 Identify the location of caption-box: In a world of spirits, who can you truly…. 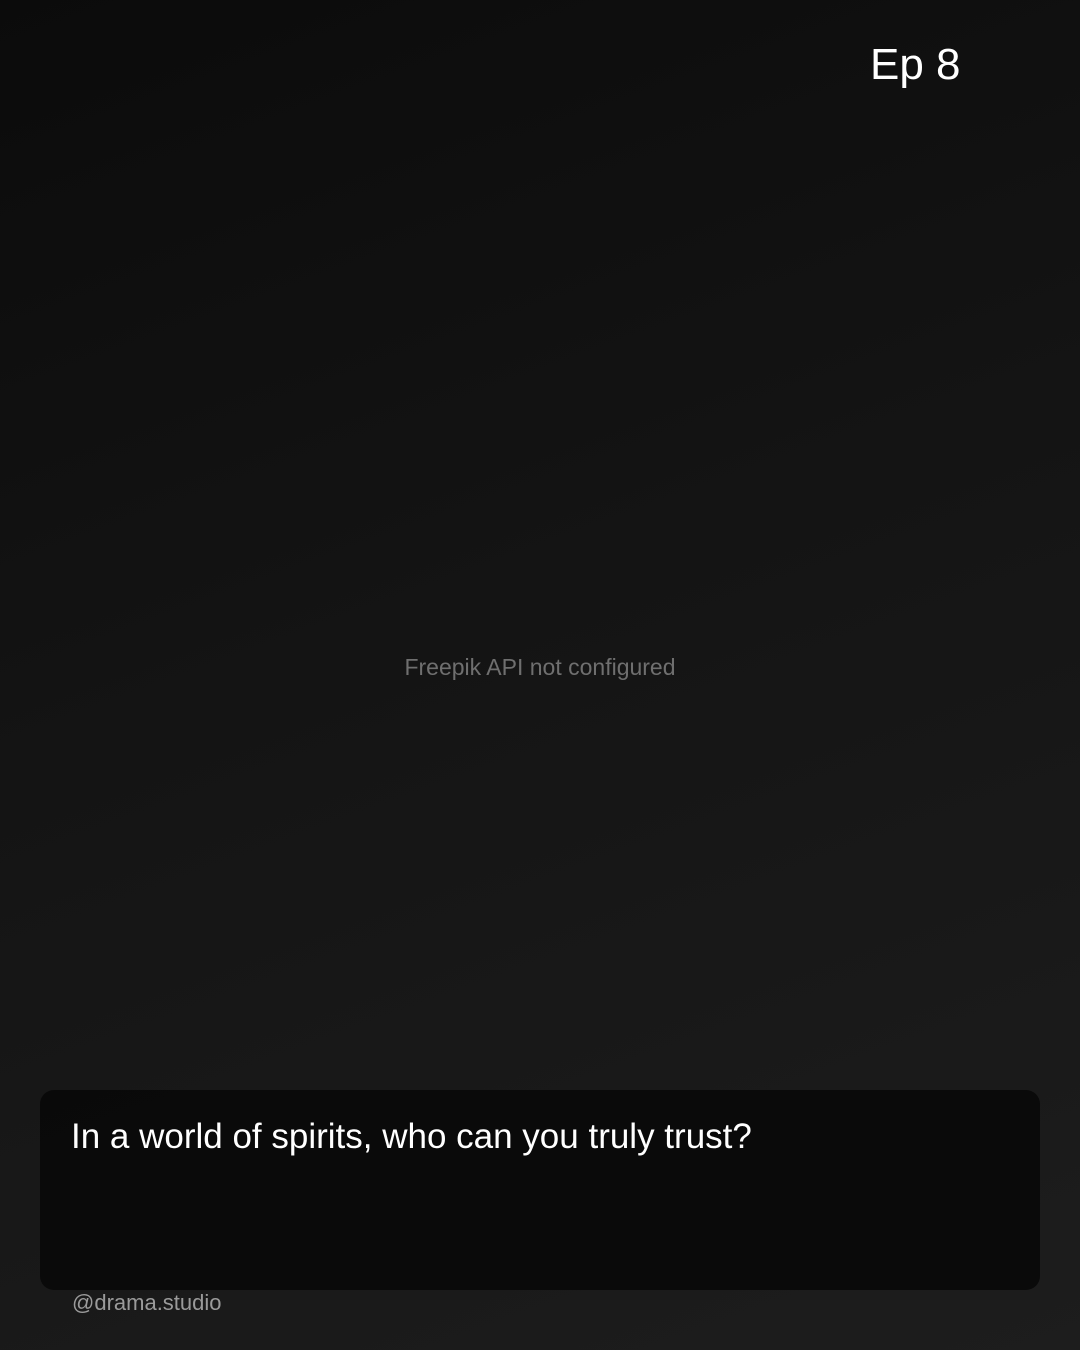
(540, 1190).